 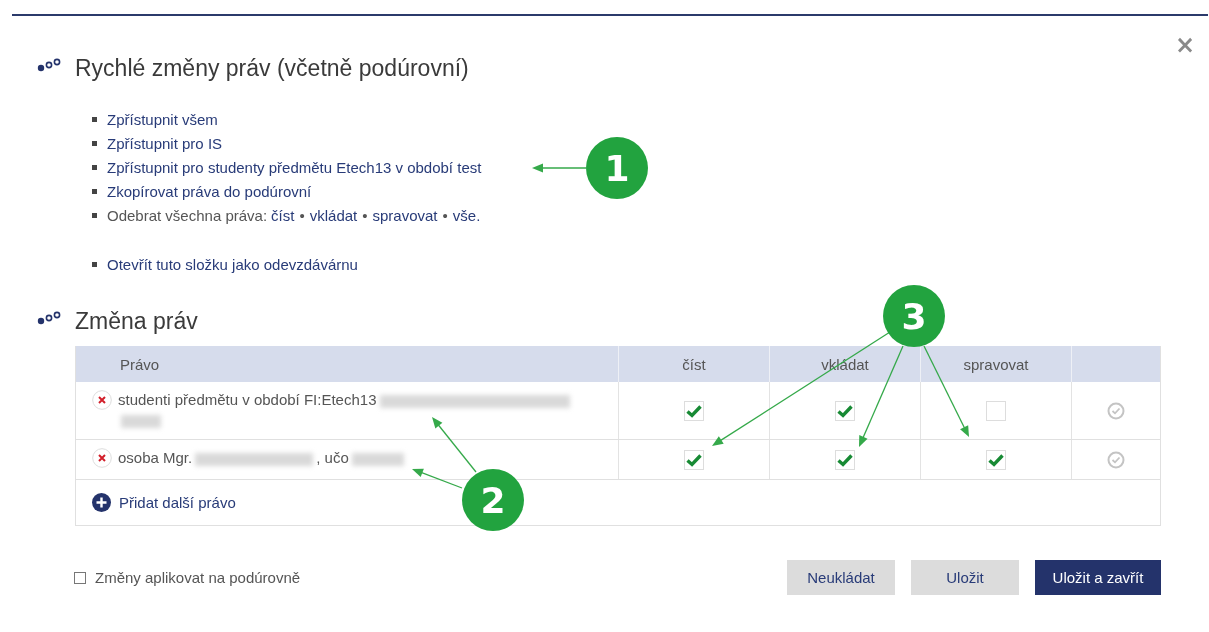 I want to click on action-link: Otevřít tuto složku jako odevzdávárnu, so click(x=232, y=264).